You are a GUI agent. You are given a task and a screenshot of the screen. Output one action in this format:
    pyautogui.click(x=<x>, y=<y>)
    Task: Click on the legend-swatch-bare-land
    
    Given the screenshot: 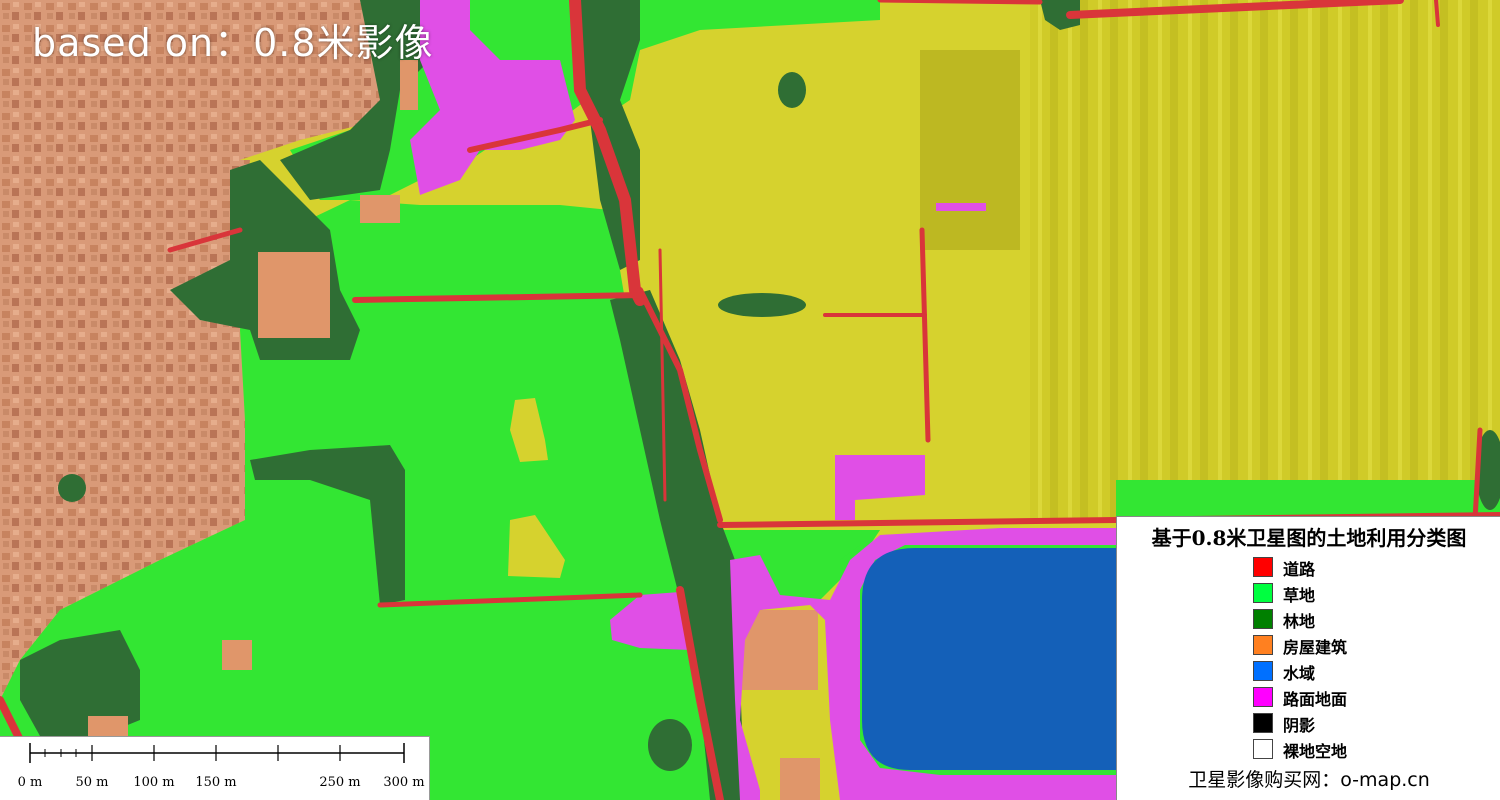 What is the action you would take?
    pyautogui.click(x=1263, y=749)
    